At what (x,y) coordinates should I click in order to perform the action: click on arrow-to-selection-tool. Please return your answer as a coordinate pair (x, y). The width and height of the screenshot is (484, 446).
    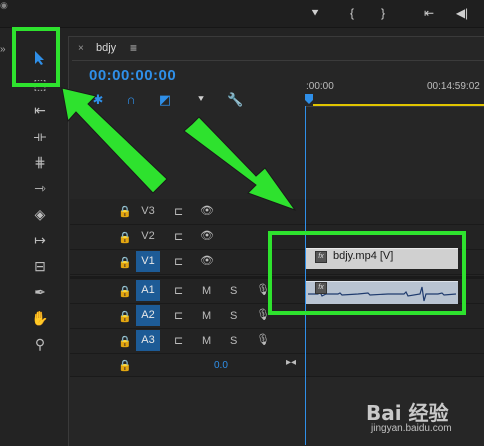
    Looking at the image, I should click on (114, 140).